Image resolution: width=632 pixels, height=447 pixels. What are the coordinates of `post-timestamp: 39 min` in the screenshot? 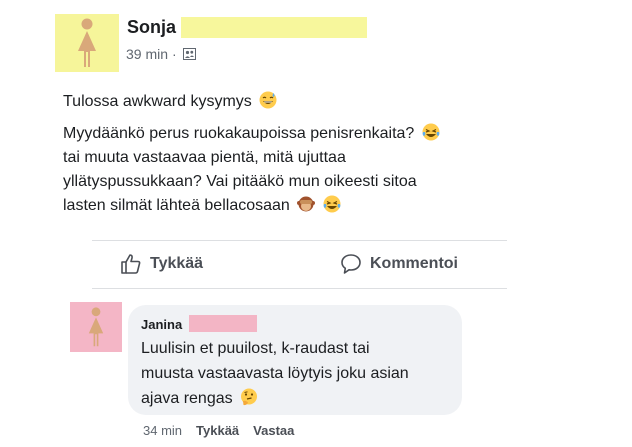 It's located at (147, 54).